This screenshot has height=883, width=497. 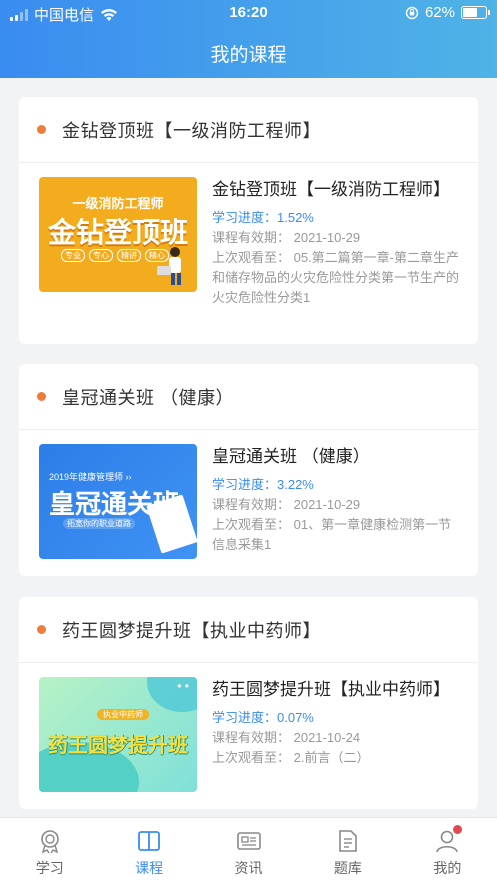 What do you see at coordinates (149, 868) in the screenshot?
I see `tab-label: 课程` at bounding box center [149, 868].